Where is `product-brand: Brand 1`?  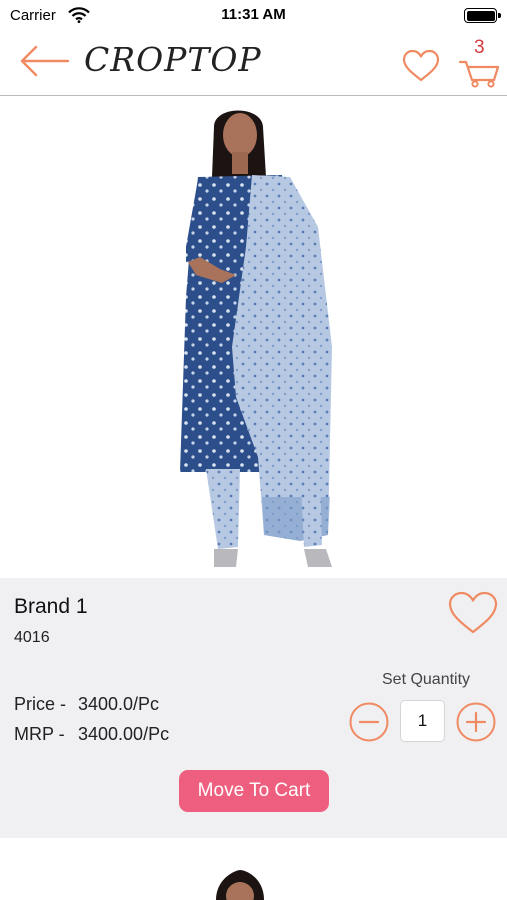
product-brand: Brand 1 is located at coordinates (51, 606).